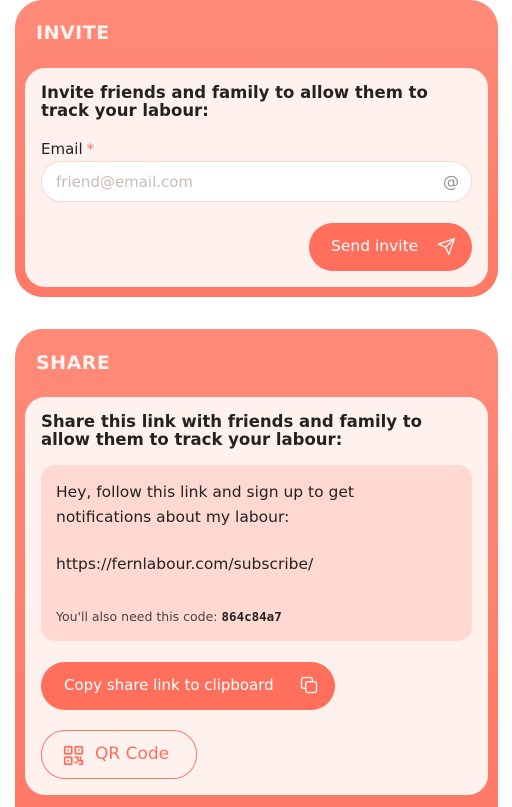 This screenshot has width=512, height=807. What do you see at coordinates (73, 363) in the screenshot?
I see `share-title: SHARE` at bounding box center [73, 363].